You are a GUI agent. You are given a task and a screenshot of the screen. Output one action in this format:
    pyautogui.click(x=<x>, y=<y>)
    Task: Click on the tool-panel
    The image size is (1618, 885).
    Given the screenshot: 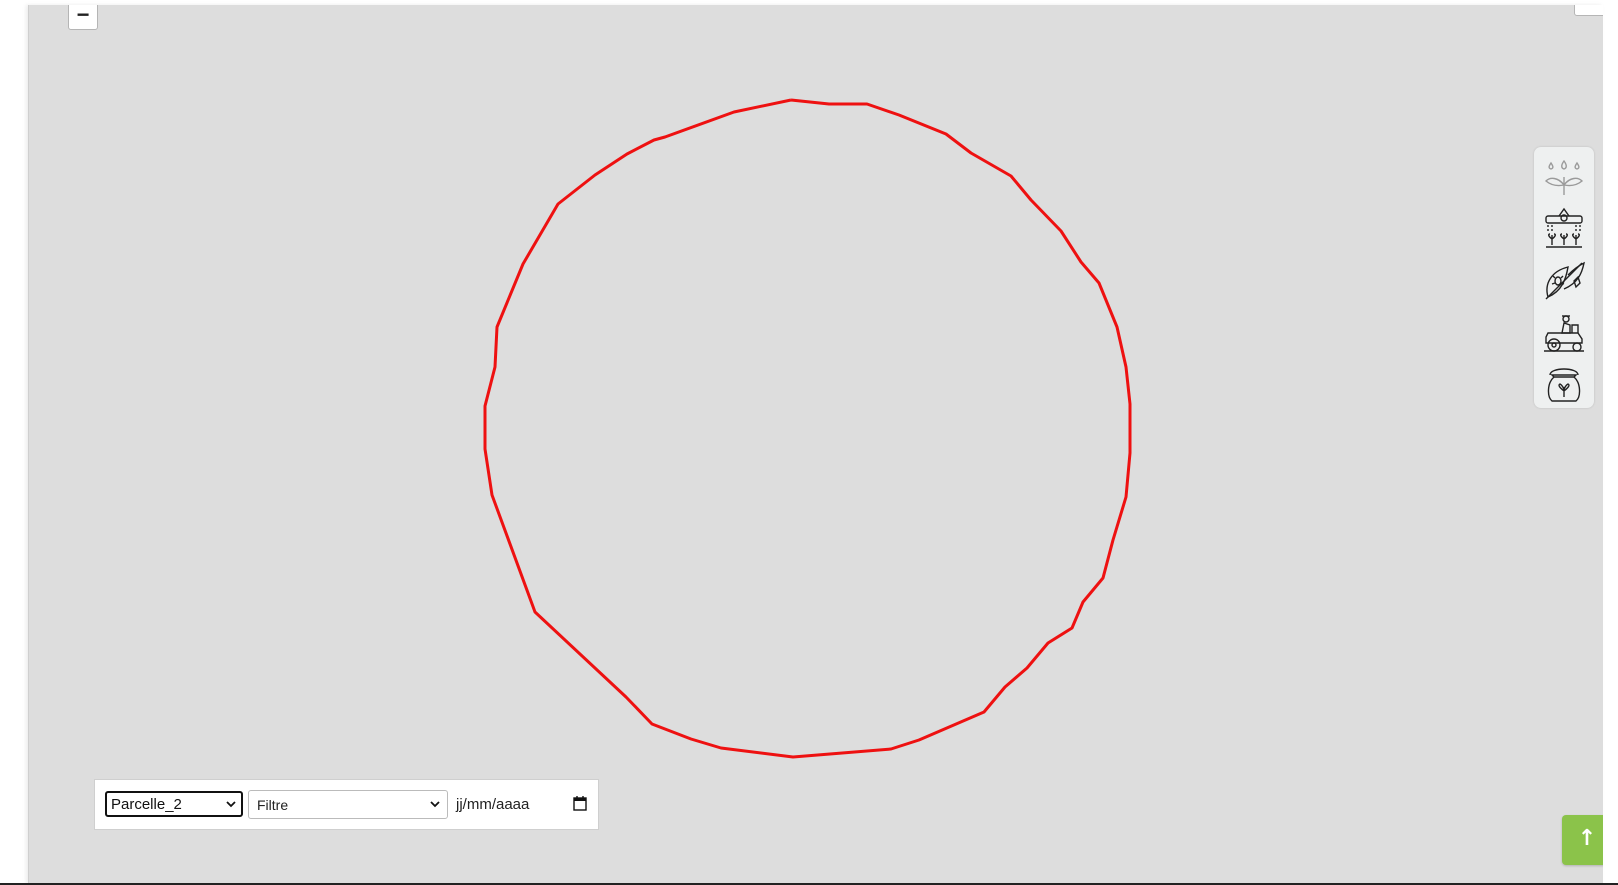 What is the action you would take?
    pyautogui.click(x=1564, y=277)
    